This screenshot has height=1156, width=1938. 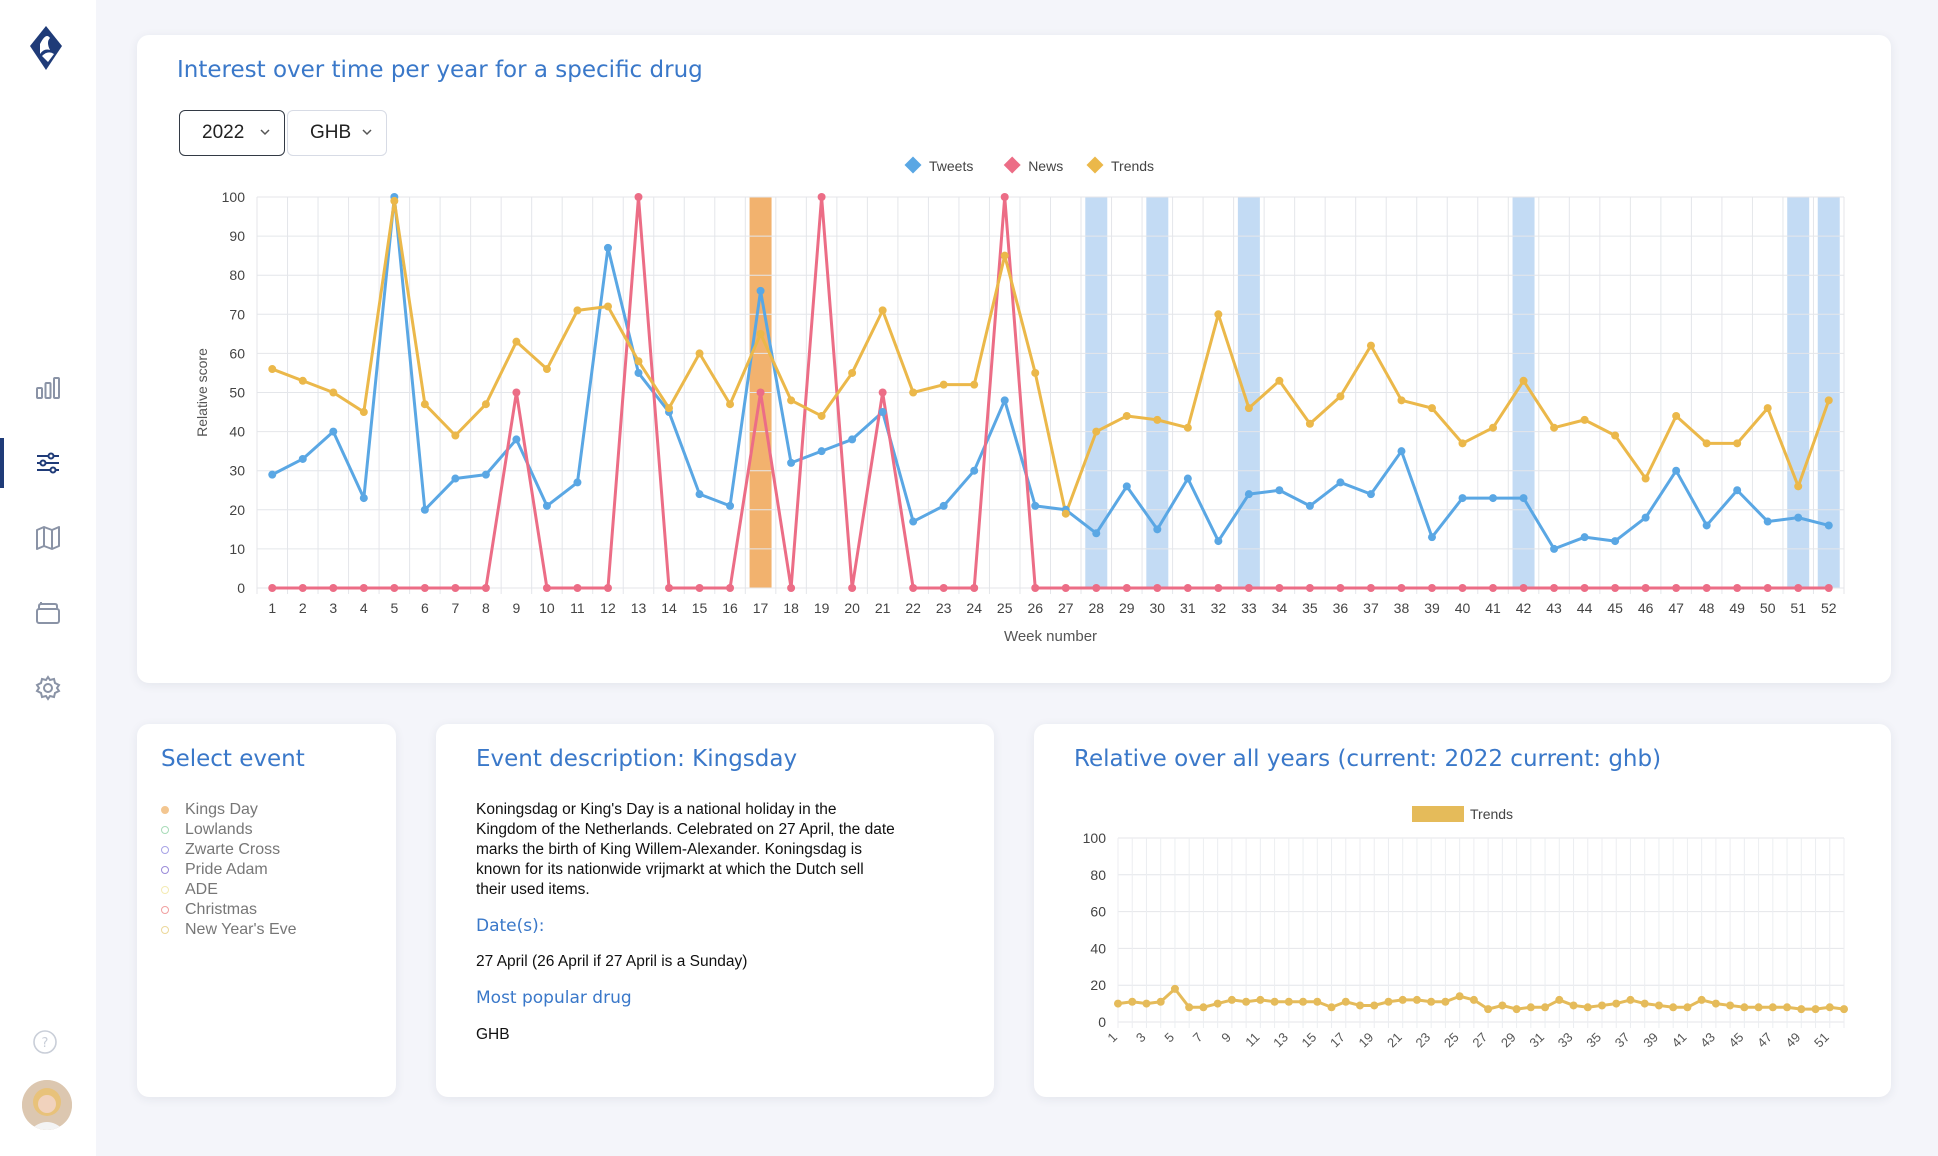 What do you see at coordinates (237, 314) in the screenshot?
I see `y-tick-label: 70` at bounding box center [237, 314].